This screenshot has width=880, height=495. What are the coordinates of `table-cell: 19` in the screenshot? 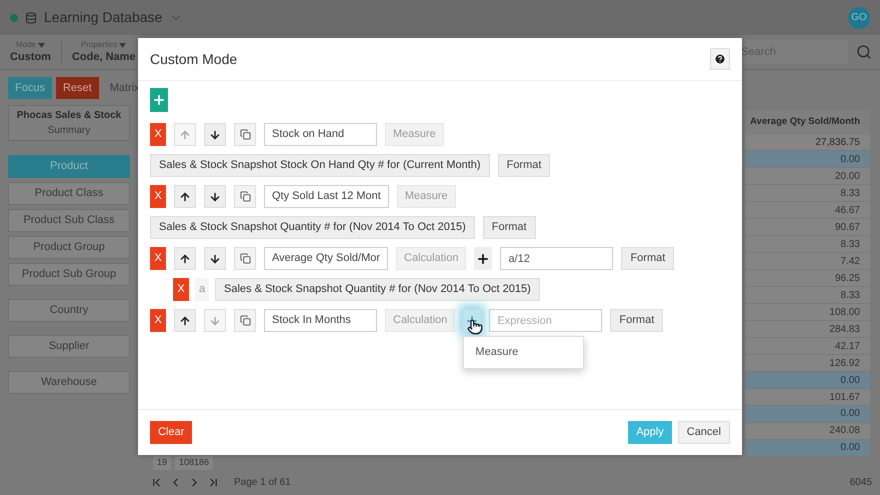 It's located at (162, 463).